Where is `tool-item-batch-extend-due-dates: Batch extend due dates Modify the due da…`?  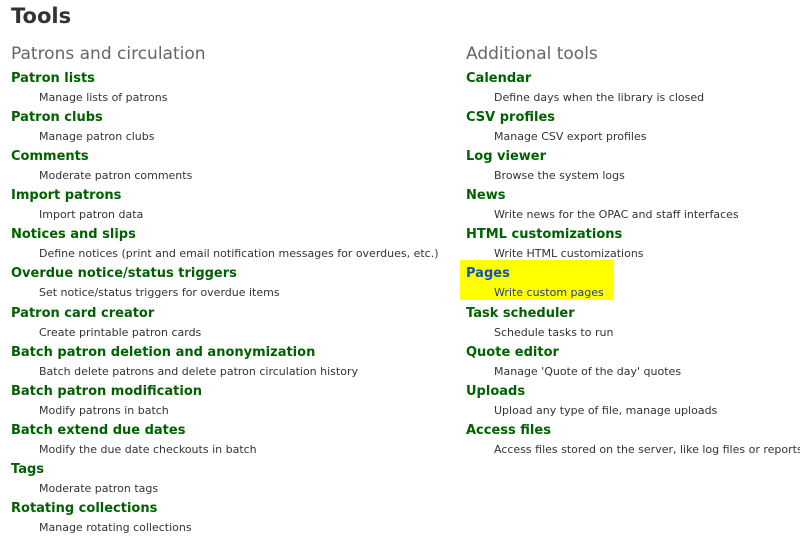
tool-item-batch-extend-due-dates: Batch extend due dates Modify the due da… is located at coordinates (231, 441).